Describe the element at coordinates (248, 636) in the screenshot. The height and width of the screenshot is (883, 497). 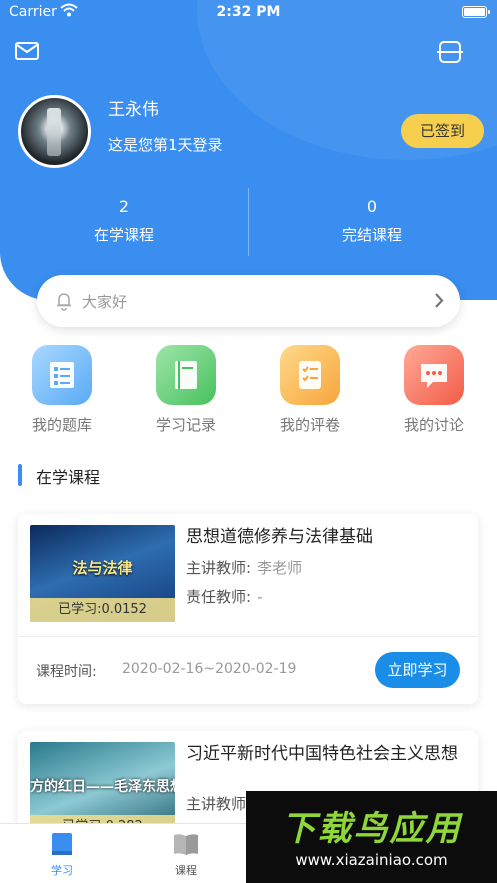
I see `card-divider` at that location.